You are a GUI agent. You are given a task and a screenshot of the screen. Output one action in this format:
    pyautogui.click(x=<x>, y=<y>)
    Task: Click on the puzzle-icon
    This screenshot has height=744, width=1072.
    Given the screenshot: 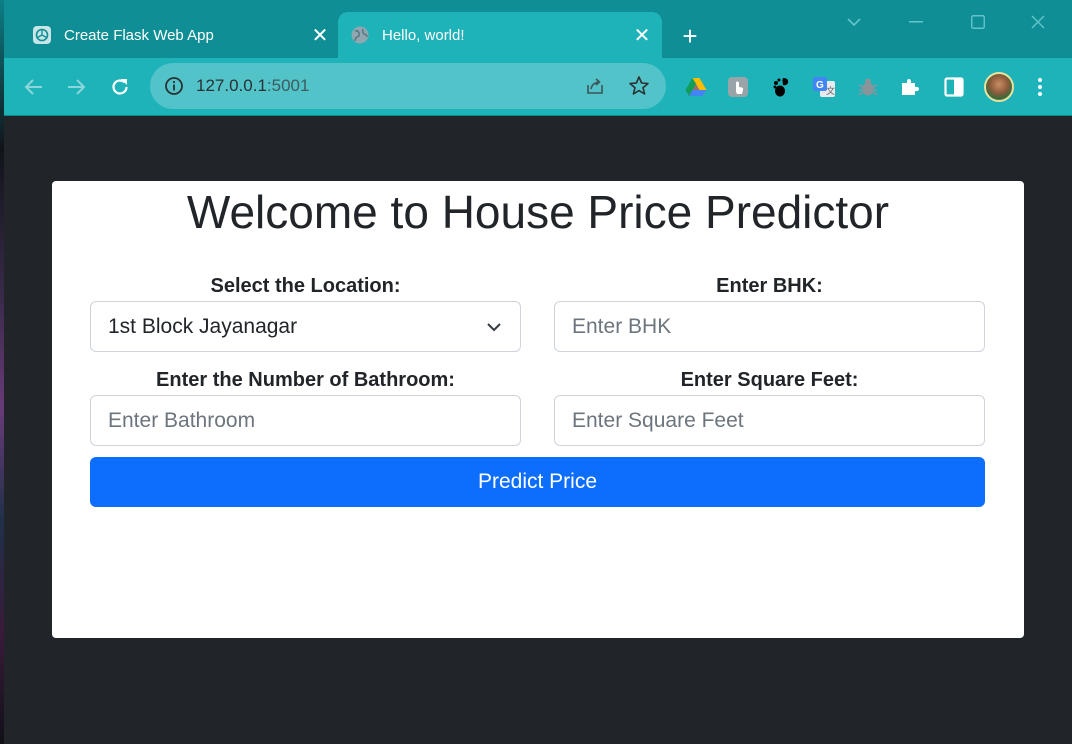 What is the action you would take?
    pyautogui.click(x=910, y=87)
    